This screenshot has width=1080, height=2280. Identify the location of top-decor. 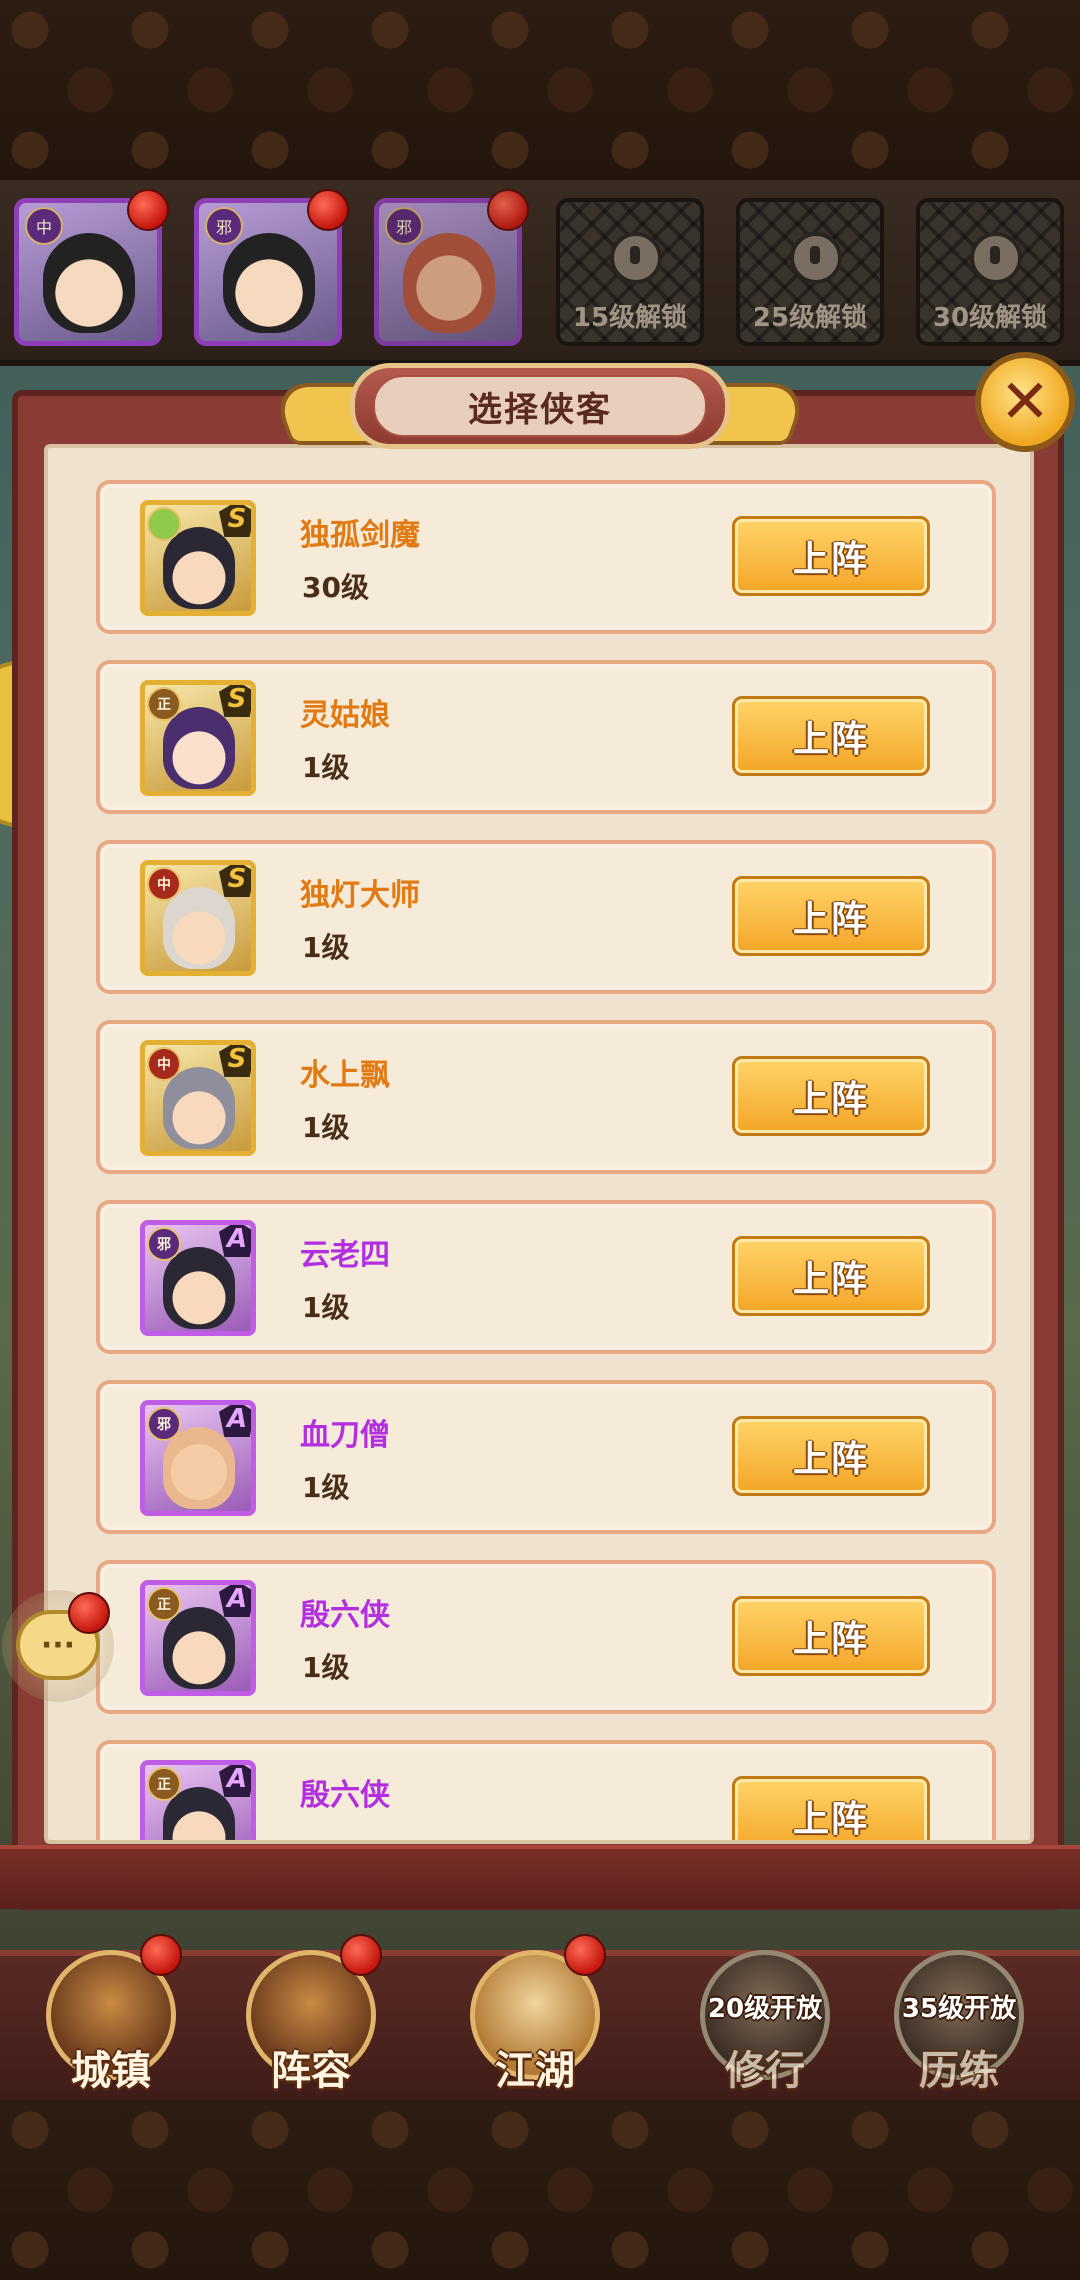
(540, 90).